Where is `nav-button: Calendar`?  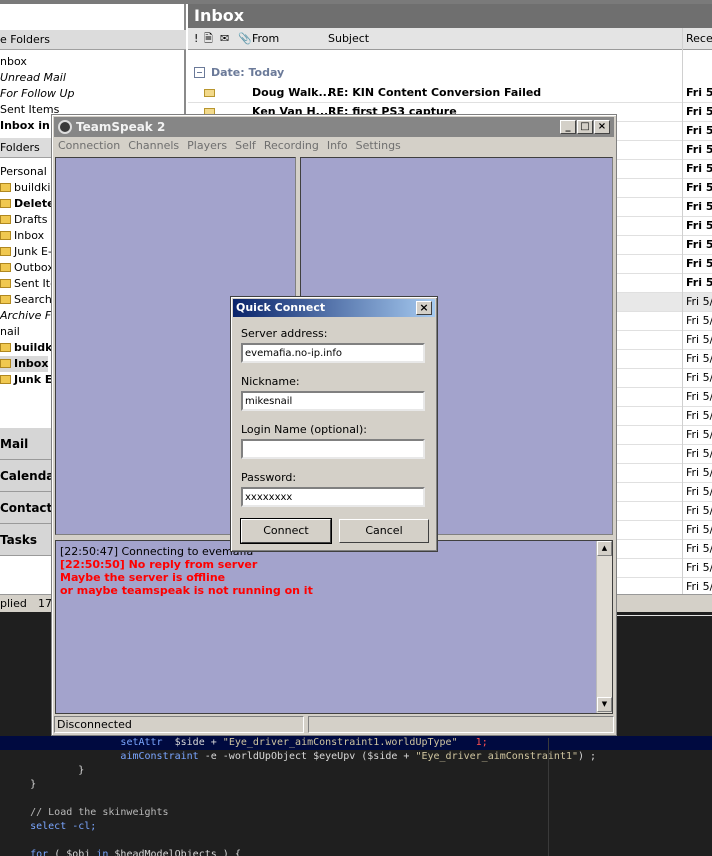
nav-button: Calendar is located at coordinates (26, 476).